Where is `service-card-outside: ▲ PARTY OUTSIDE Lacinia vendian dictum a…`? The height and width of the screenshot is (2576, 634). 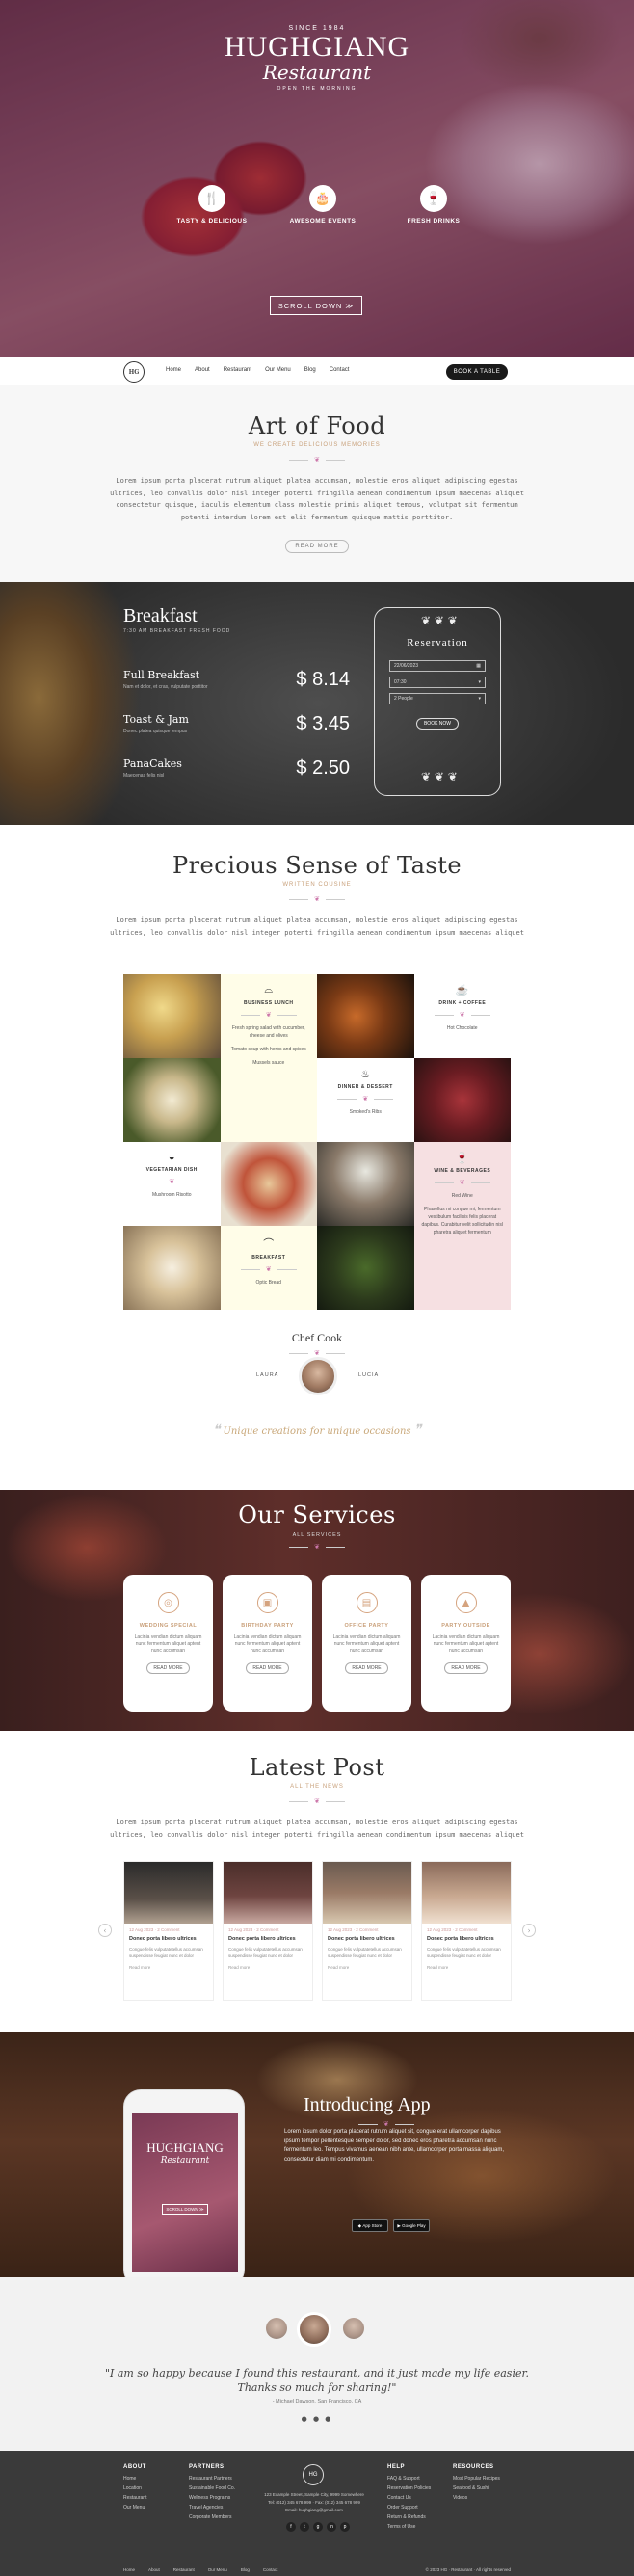
service-card-outside: ▲ PARTY OUTSIDE Lacinia vendian dictum a… is located at coordinates (466, 1644).